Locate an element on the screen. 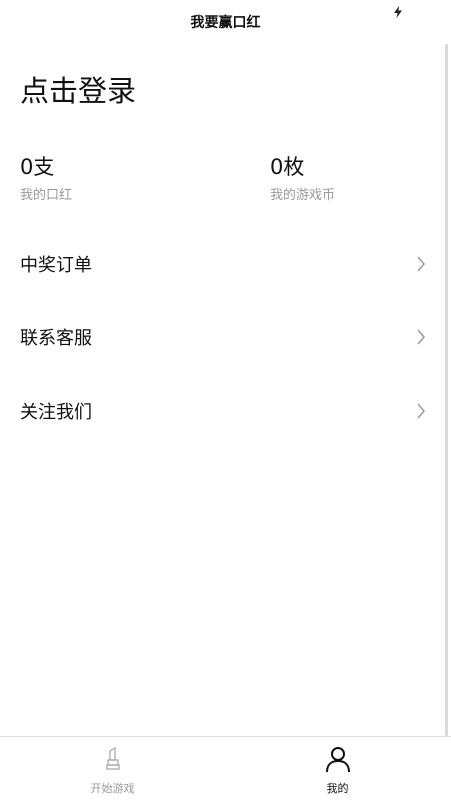 This screenshot has width=451, height=801. menu-item-label: 关注我们 is located at coordinates (56, 412).